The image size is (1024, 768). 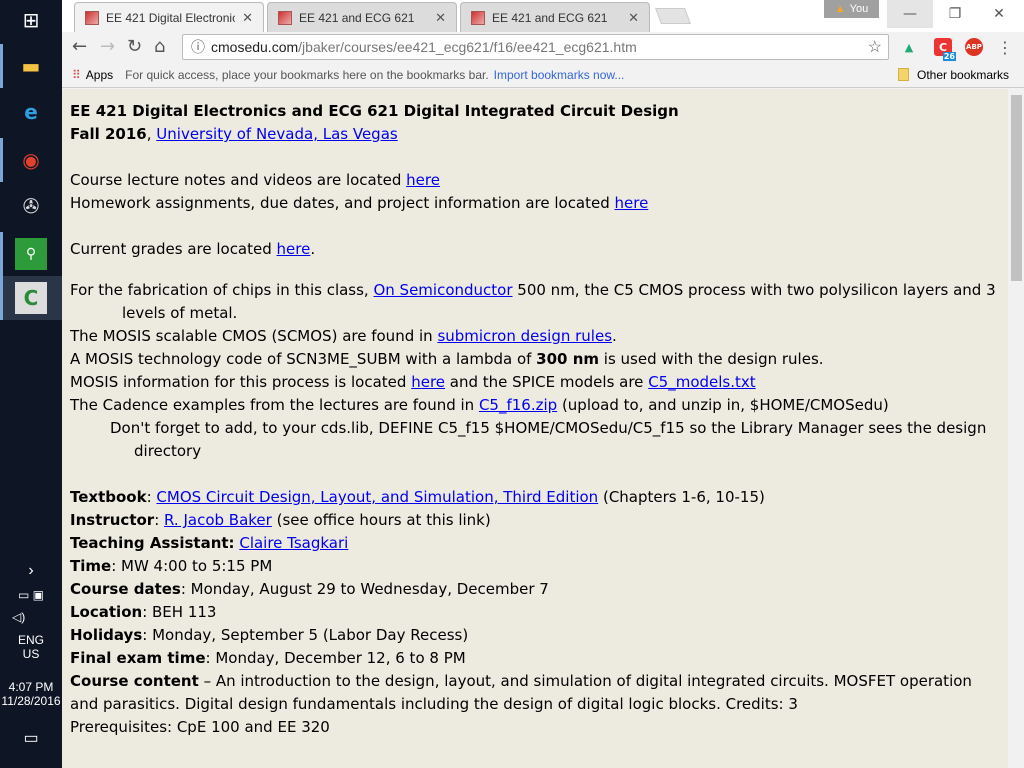 I want to click on profile-button: ▲ You, so click(x=851, y=9).